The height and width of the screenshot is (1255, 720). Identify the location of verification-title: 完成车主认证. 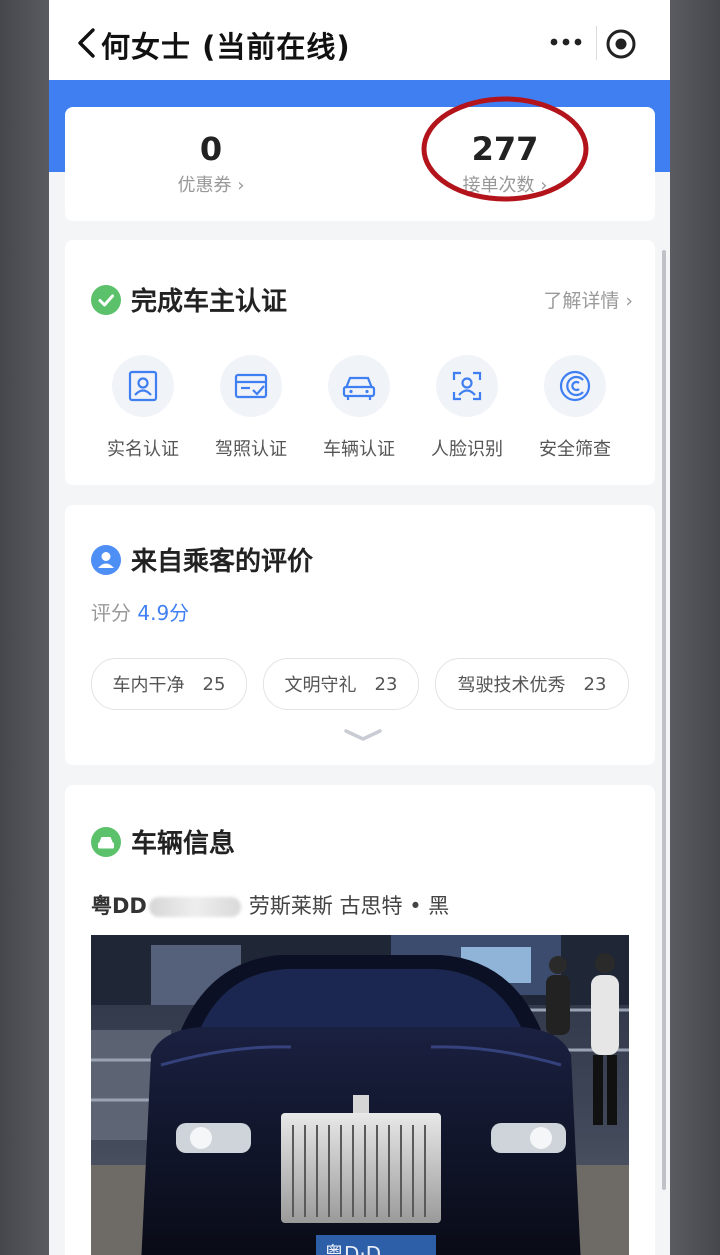
(209, 302).